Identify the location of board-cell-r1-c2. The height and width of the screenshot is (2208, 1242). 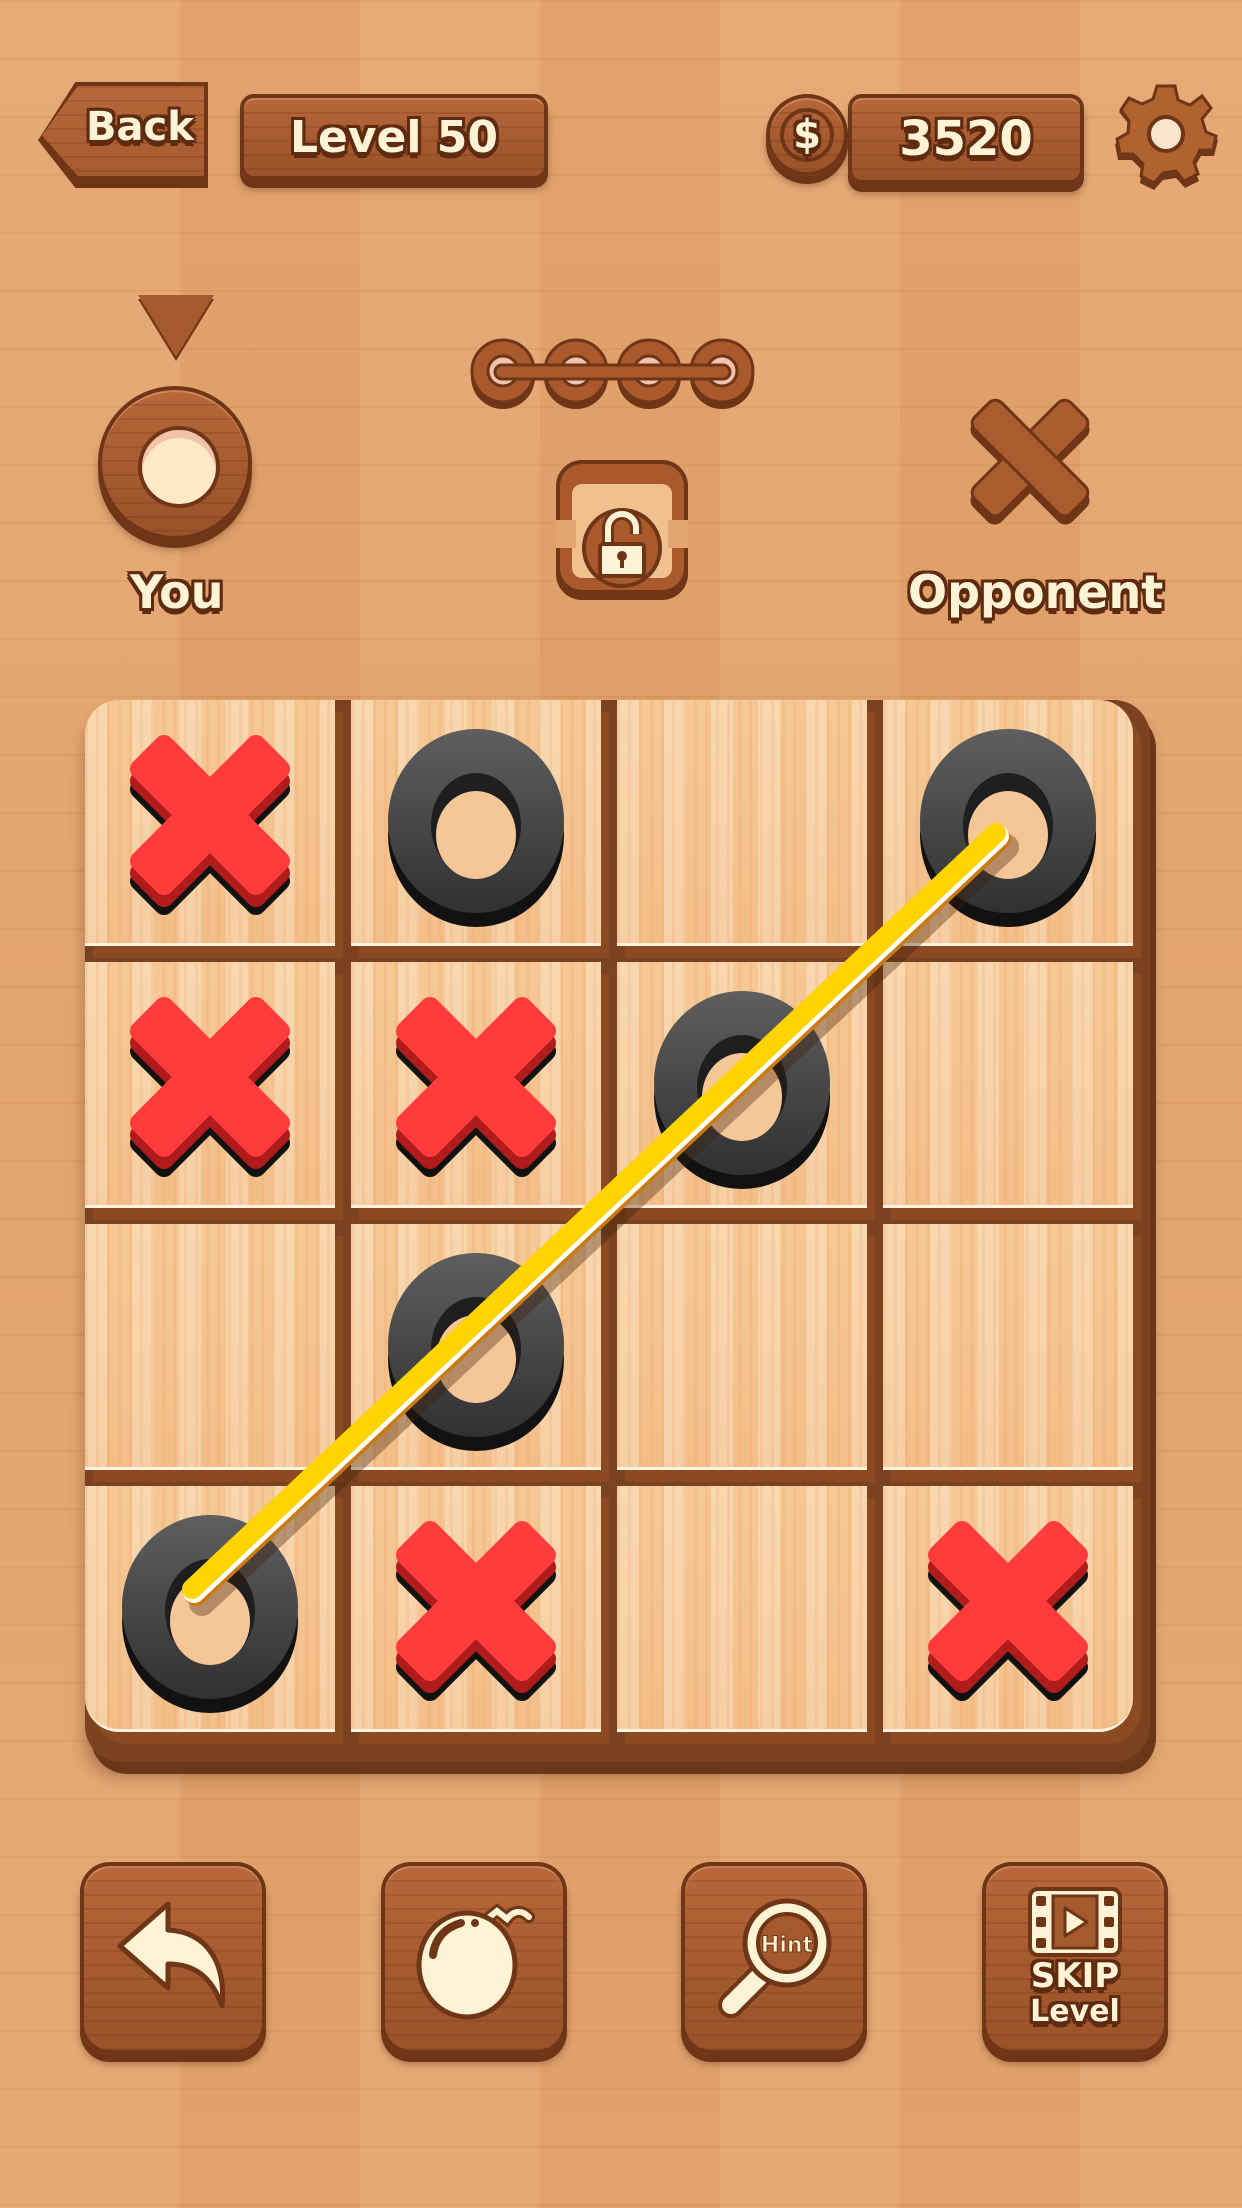
(742, 1085).